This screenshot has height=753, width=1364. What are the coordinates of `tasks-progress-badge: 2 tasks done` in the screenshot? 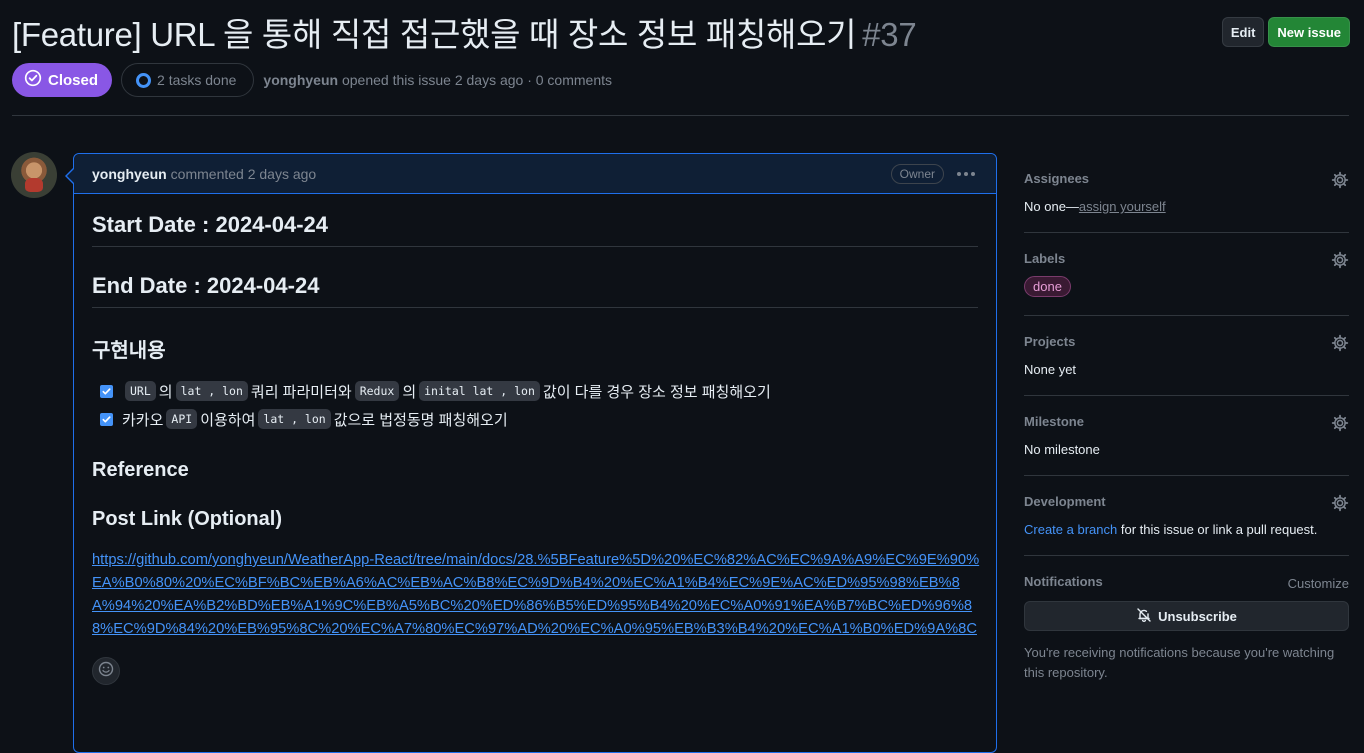 It's located at (188, 80).